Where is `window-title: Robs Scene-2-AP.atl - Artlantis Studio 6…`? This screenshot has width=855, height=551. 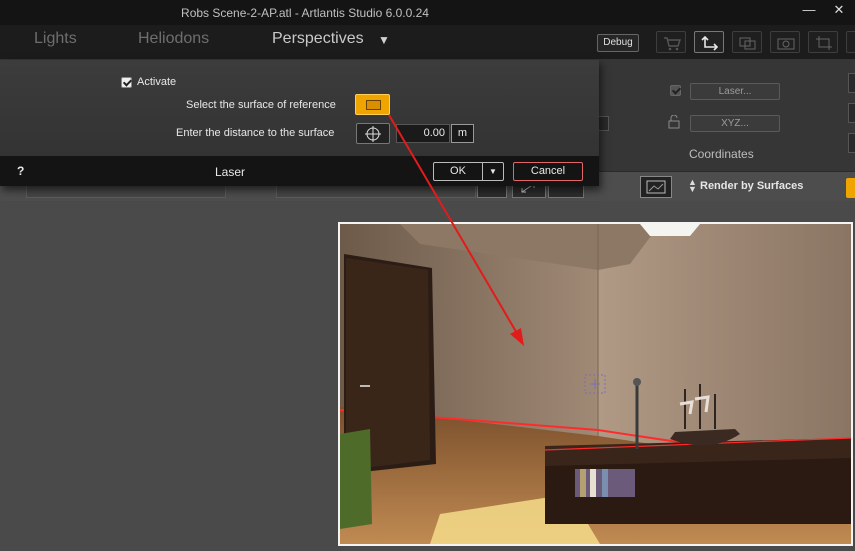 window-title: Robs Scene-2-AP.atl - Artlantis Studio 6… is located at coordinates (305, 13).